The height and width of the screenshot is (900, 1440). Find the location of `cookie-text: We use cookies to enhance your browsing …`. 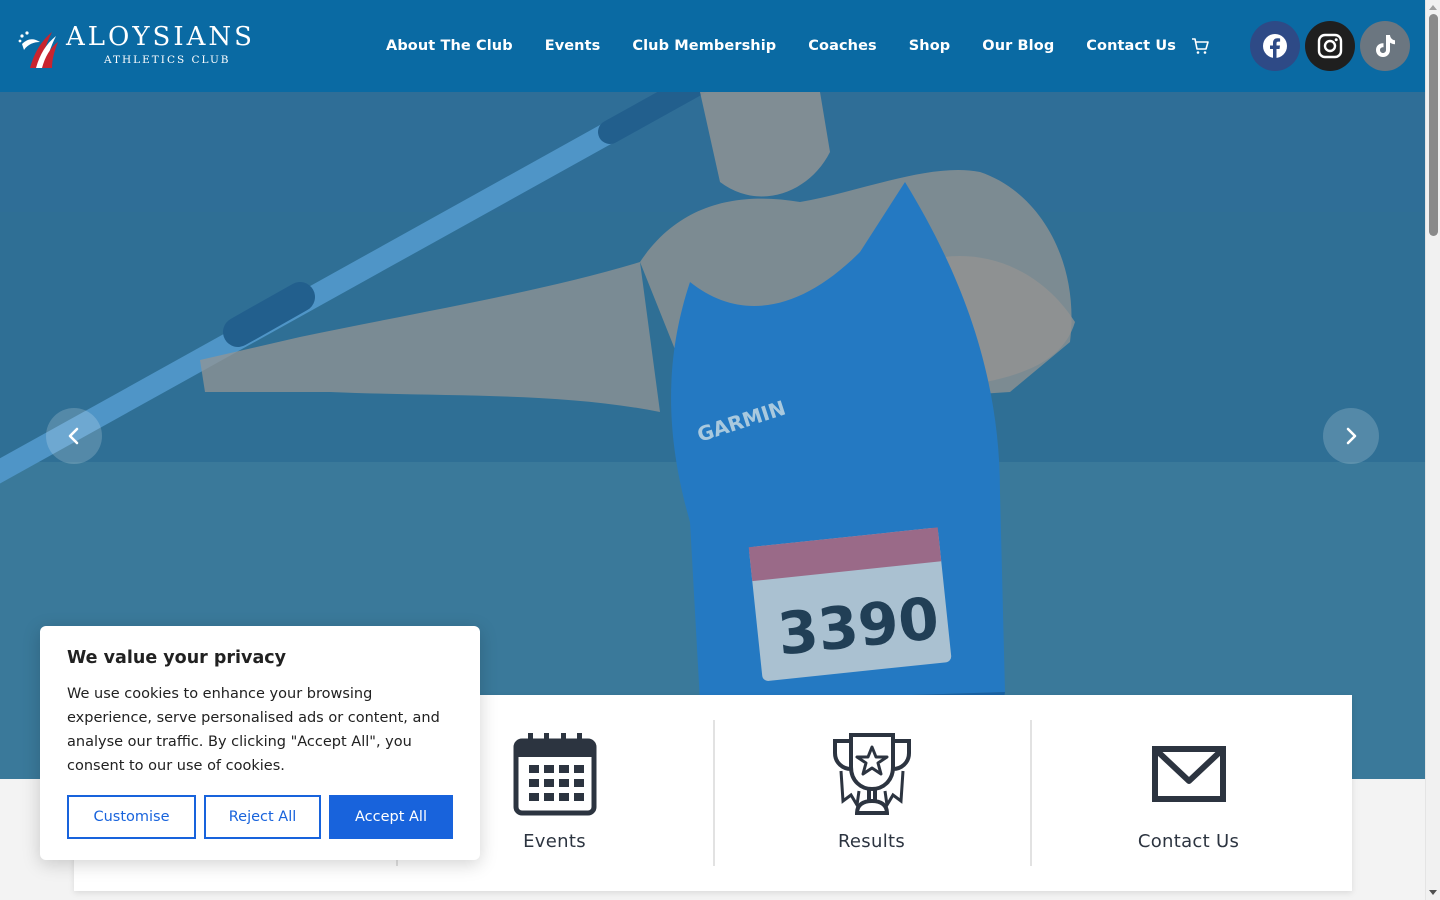

cookie-text: We use cookies to enhance your browsing … is located at coordinates (253, 730).